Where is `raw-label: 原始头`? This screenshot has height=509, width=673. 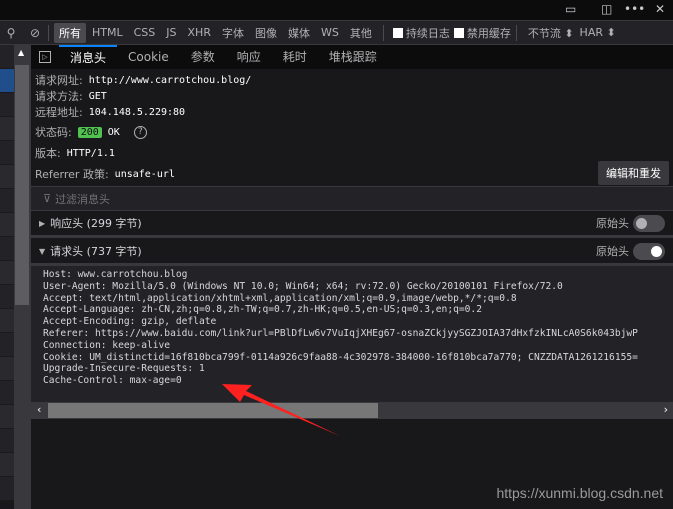 raw-label: 原始头 is located at coordinates (612, 251).